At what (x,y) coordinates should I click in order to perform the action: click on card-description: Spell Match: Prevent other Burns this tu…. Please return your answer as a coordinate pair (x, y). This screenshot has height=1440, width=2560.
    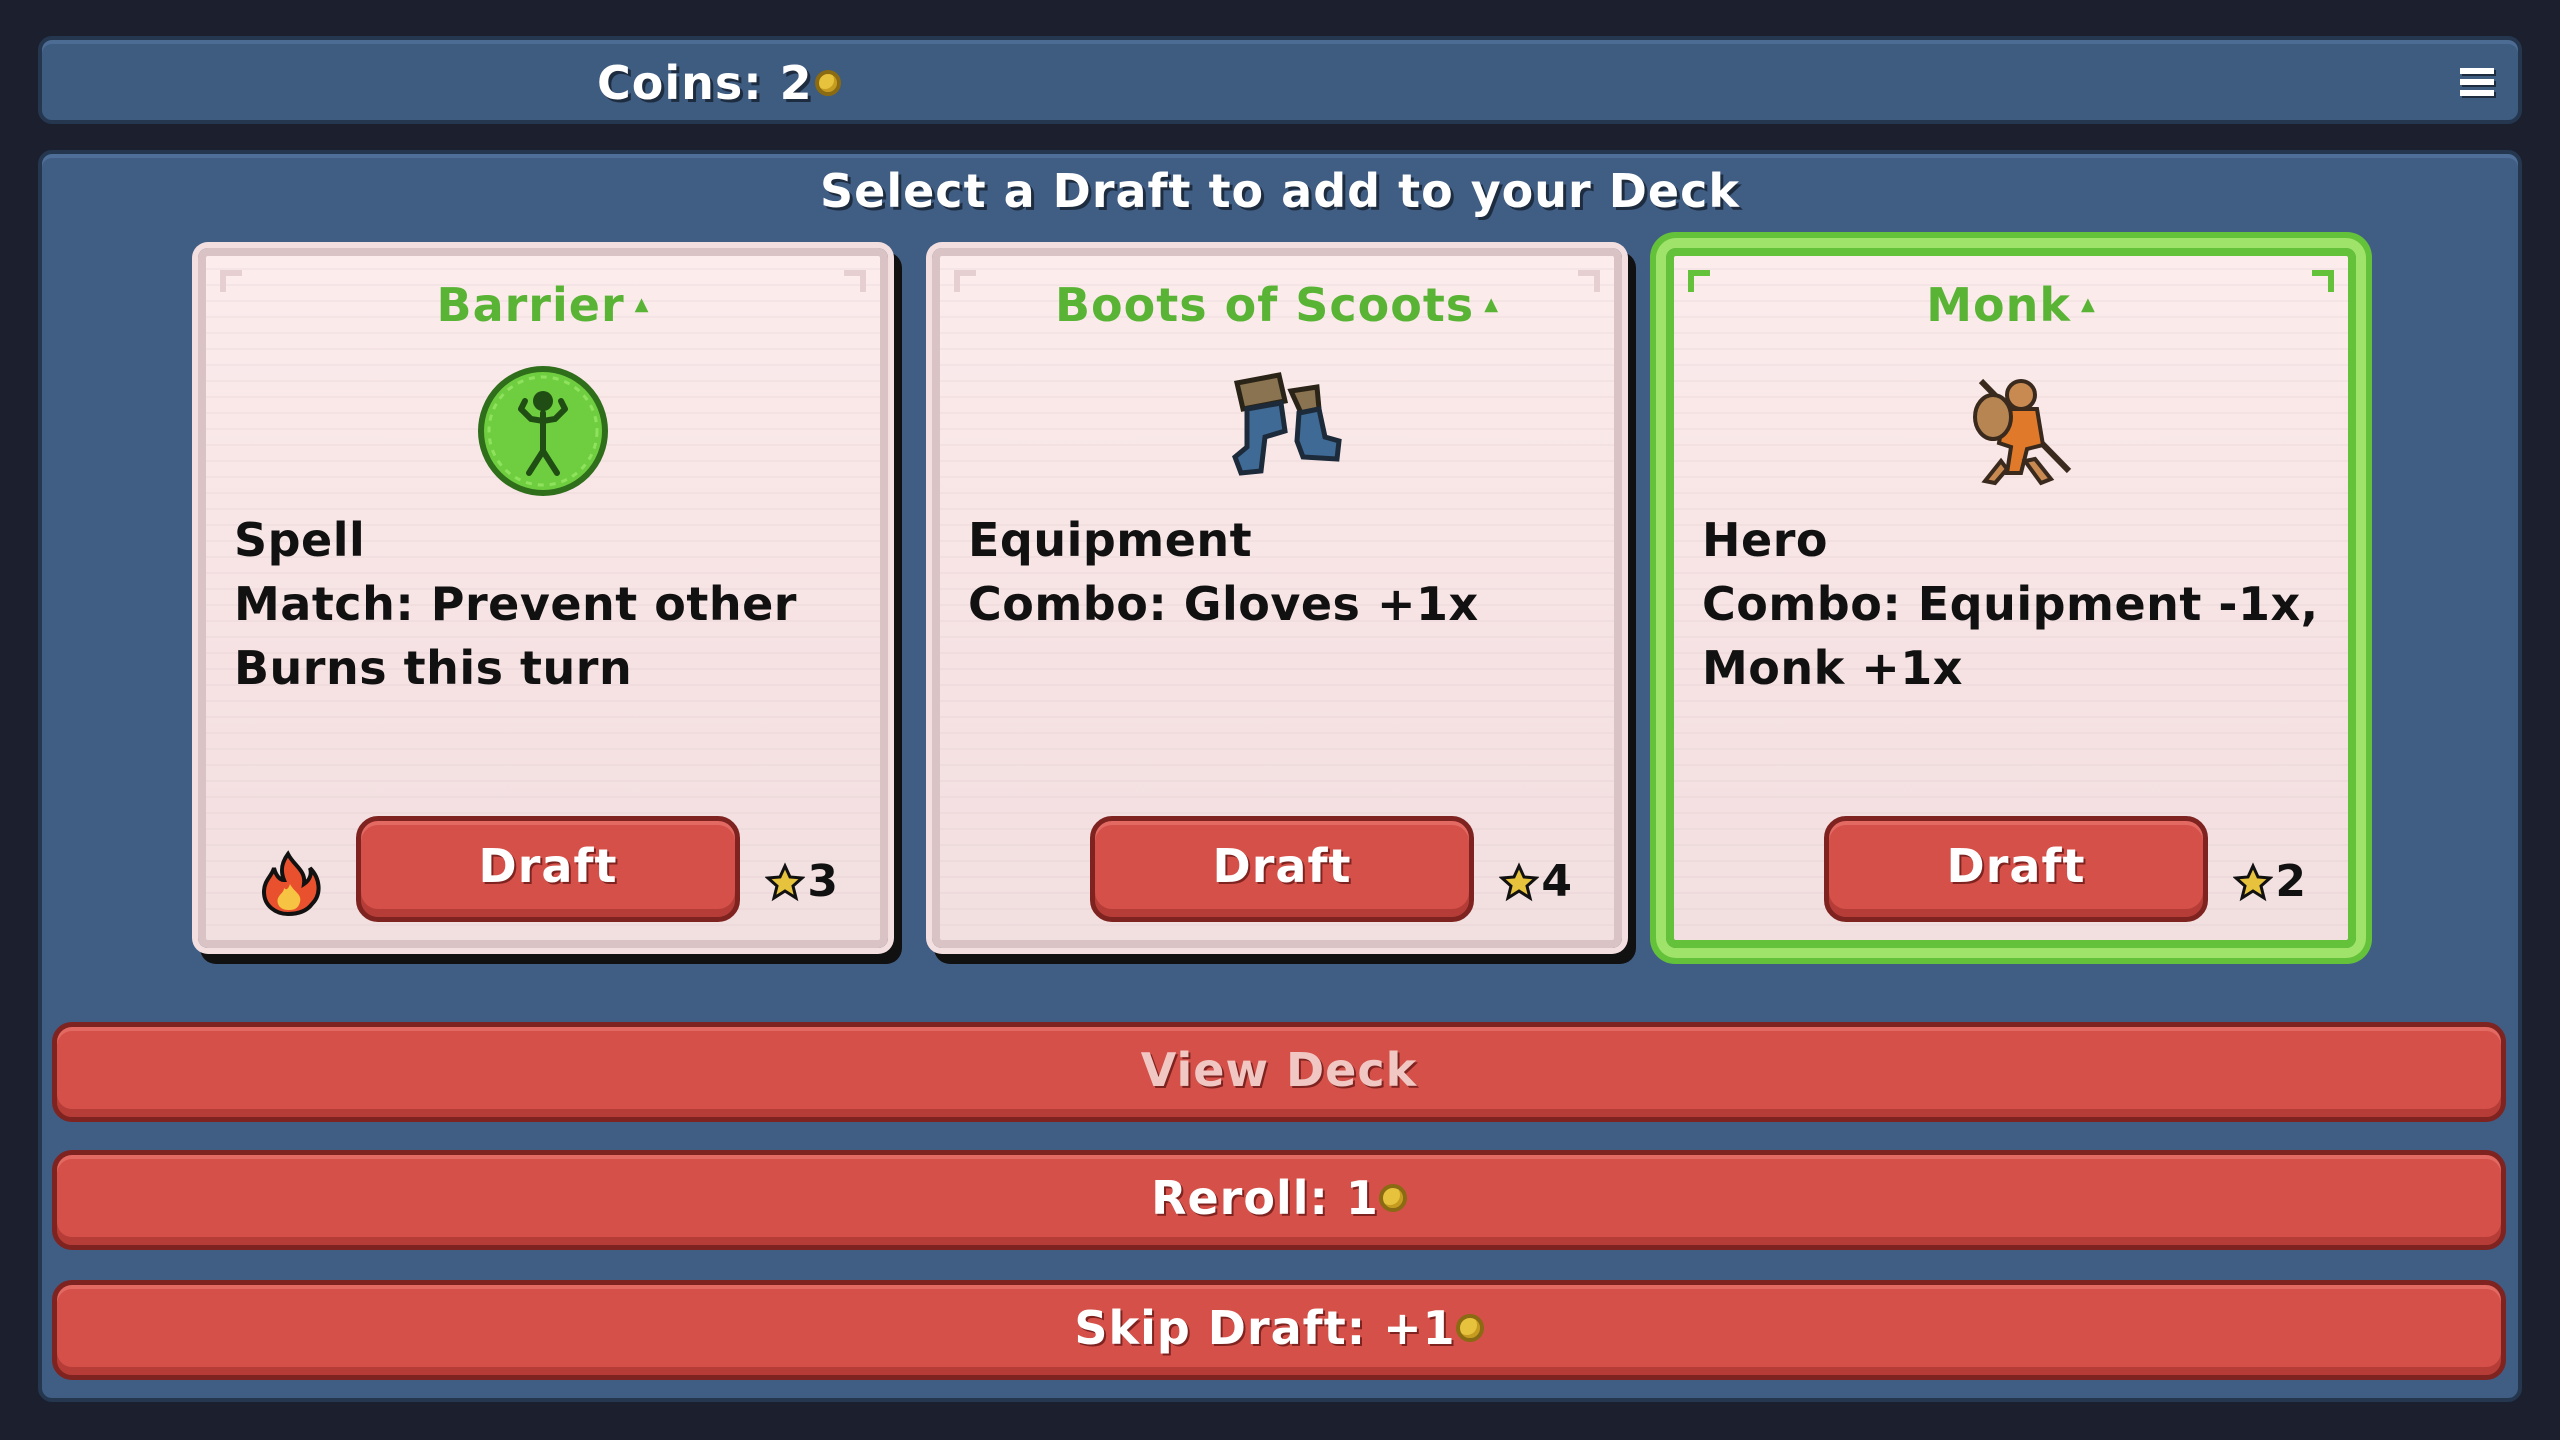
    Looking at the image, I should click on (515, 604).